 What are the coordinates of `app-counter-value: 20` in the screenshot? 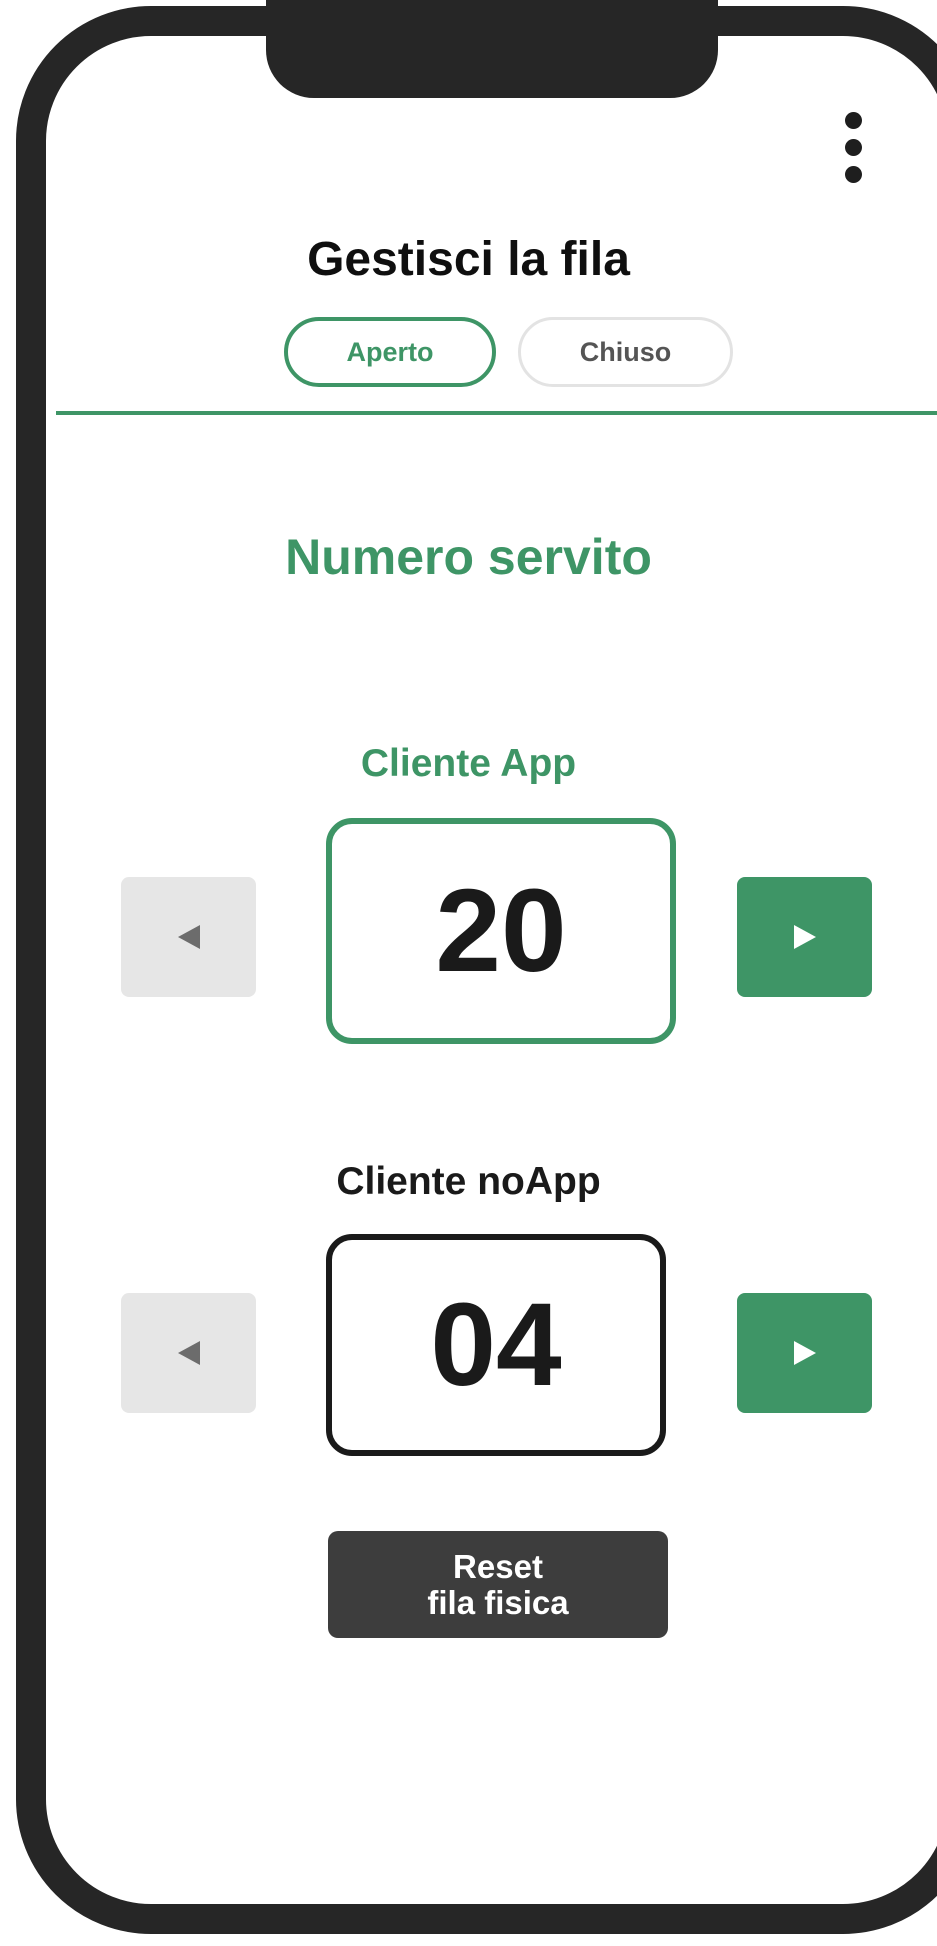 It's located at (501, 931).